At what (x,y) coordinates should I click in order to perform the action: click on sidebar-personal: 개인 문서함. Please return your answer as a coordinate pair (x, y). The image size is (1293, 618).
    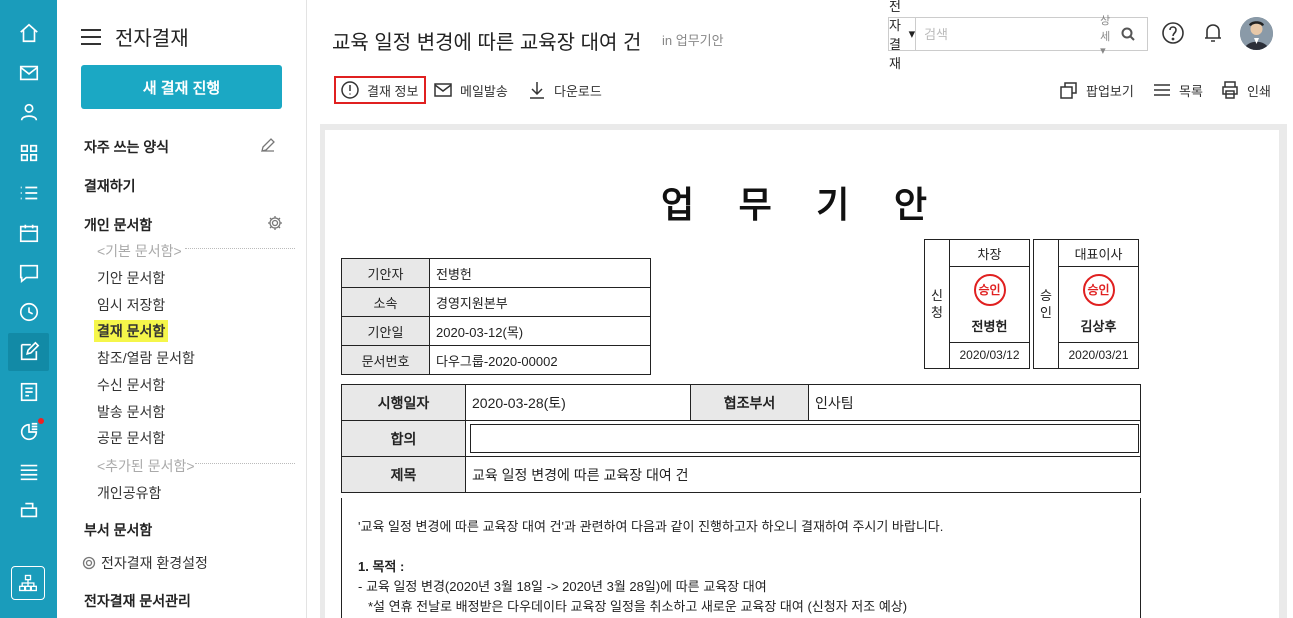
    Looking at the image, I should click on (118, 225).